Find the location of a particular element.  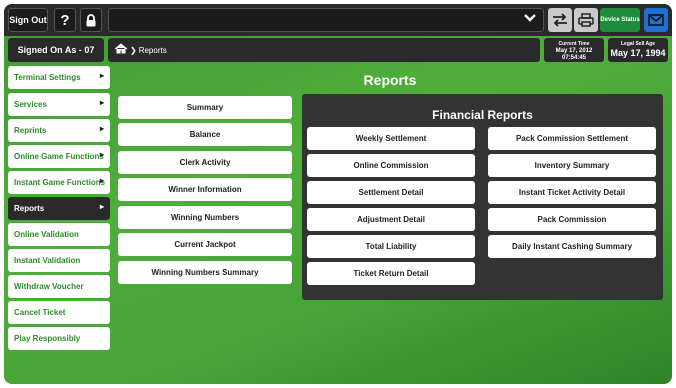

winning-numbers-summary-button: Winning Numbers Summary is located at coordinates (205, 272).